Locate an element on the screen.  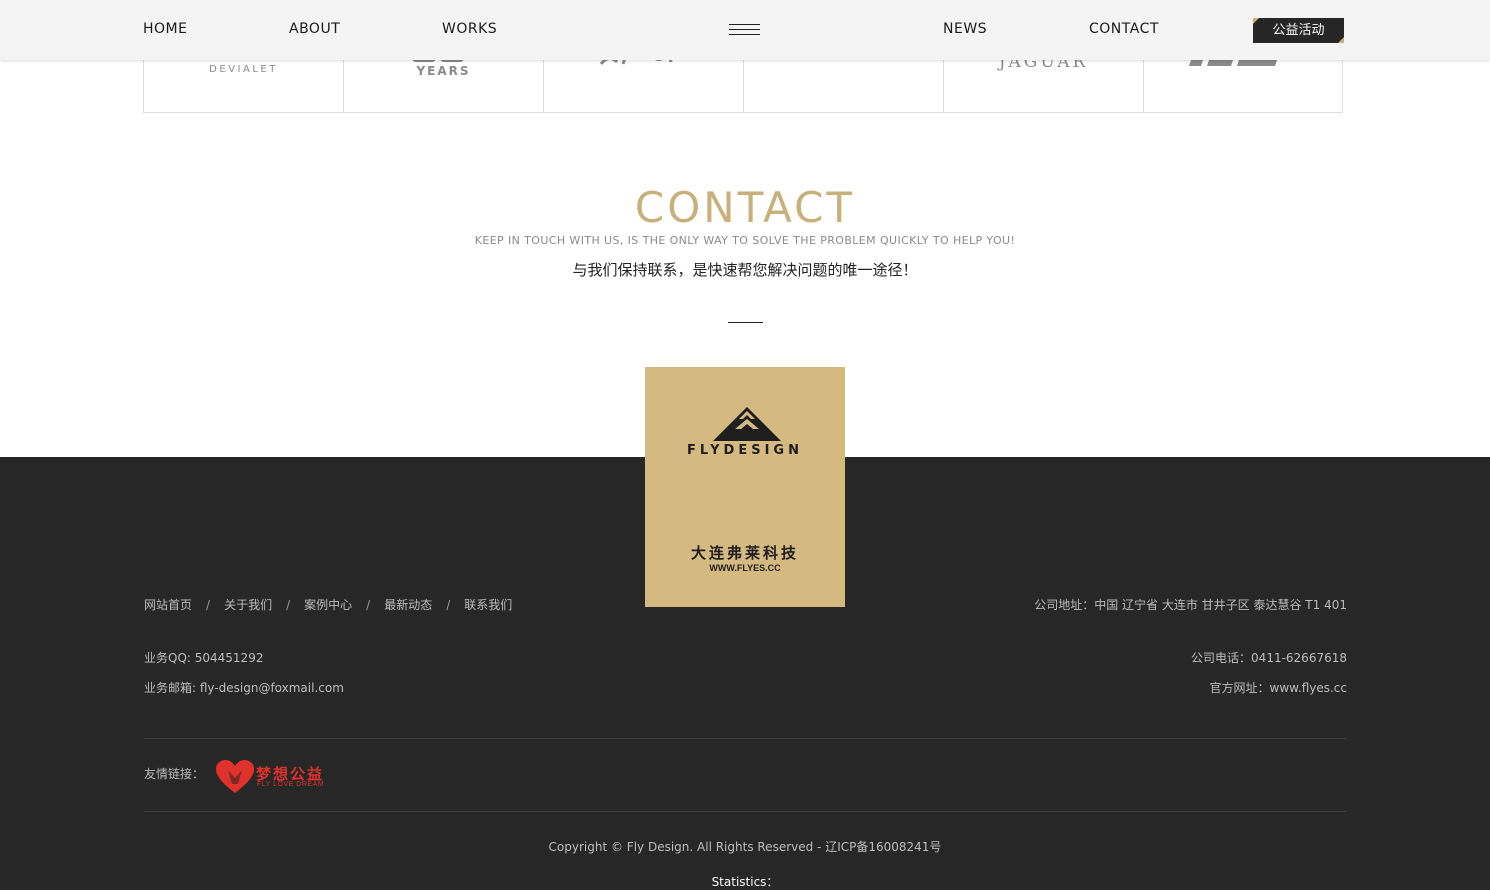
charity-activity-button: 公益活动 is located at coordinates (1298, 30).